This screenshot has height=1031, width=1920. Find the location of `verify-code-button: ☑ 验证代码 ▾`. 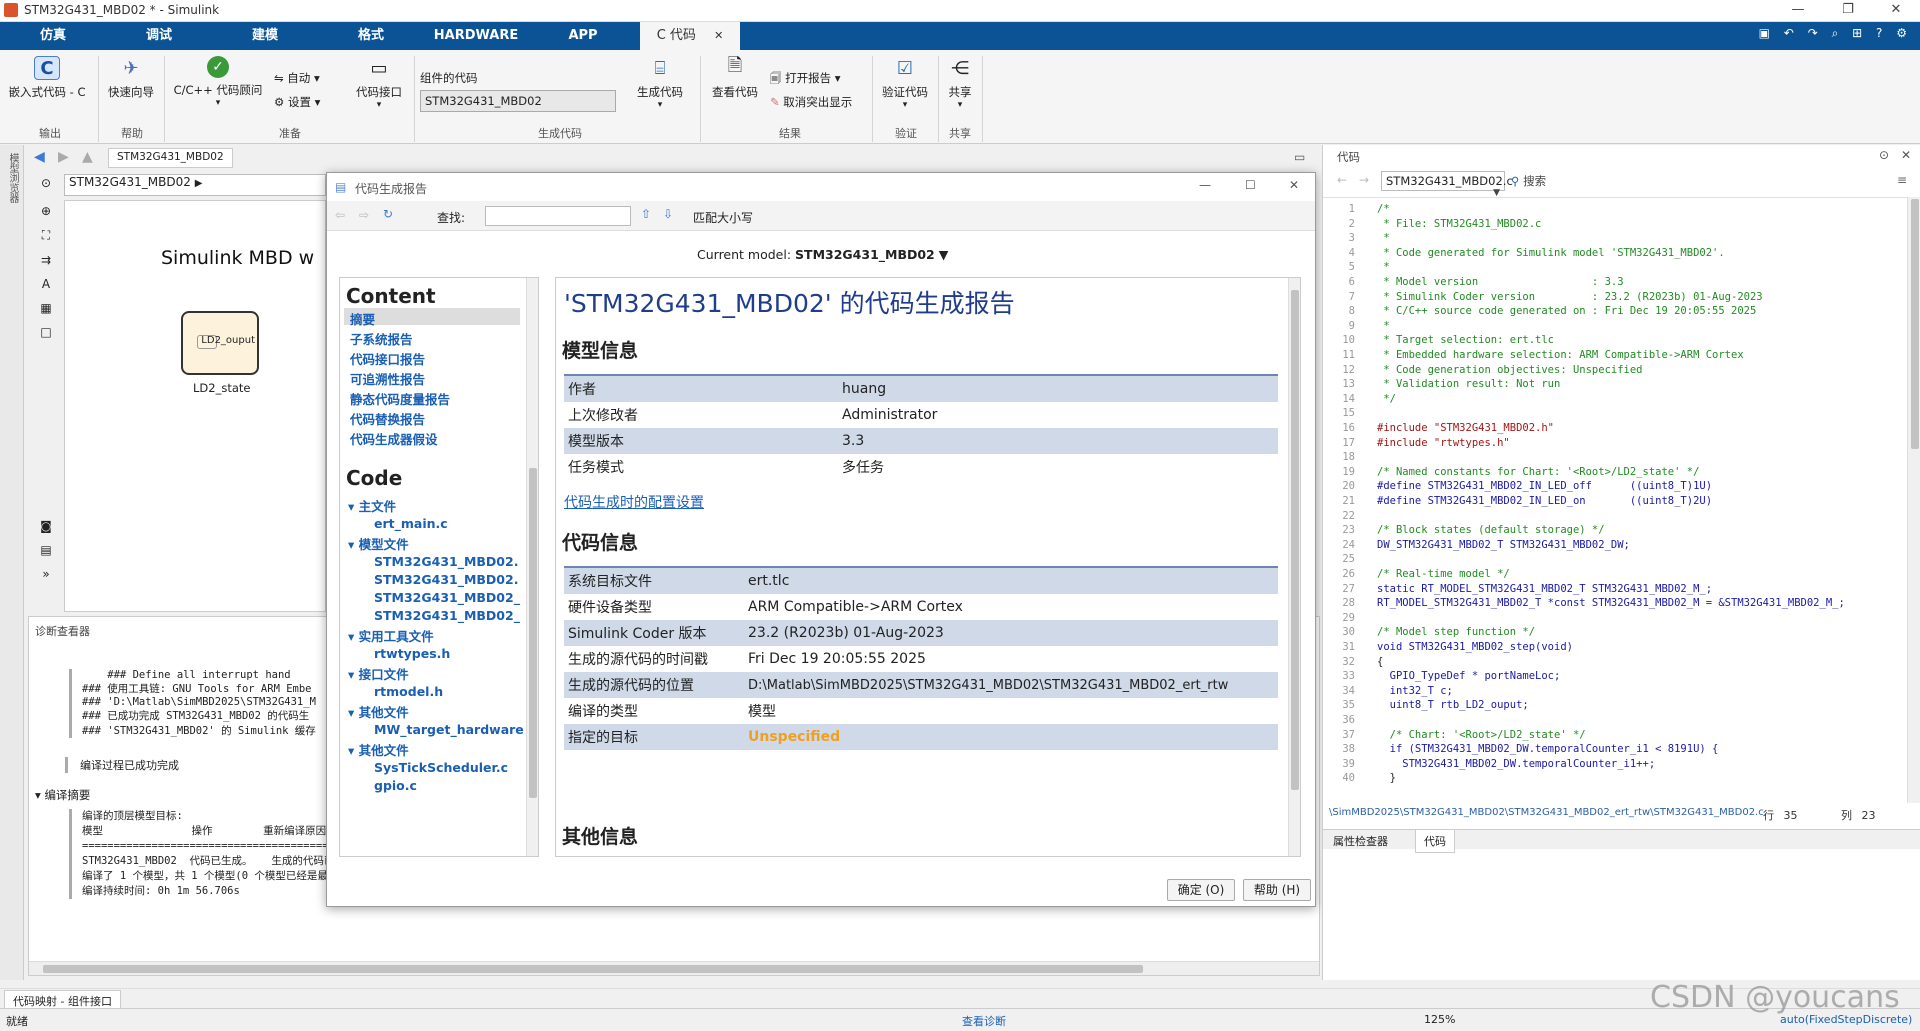

verify-code-button: ☑ 验证代码 ▾ is located at coordinates (905, 83).